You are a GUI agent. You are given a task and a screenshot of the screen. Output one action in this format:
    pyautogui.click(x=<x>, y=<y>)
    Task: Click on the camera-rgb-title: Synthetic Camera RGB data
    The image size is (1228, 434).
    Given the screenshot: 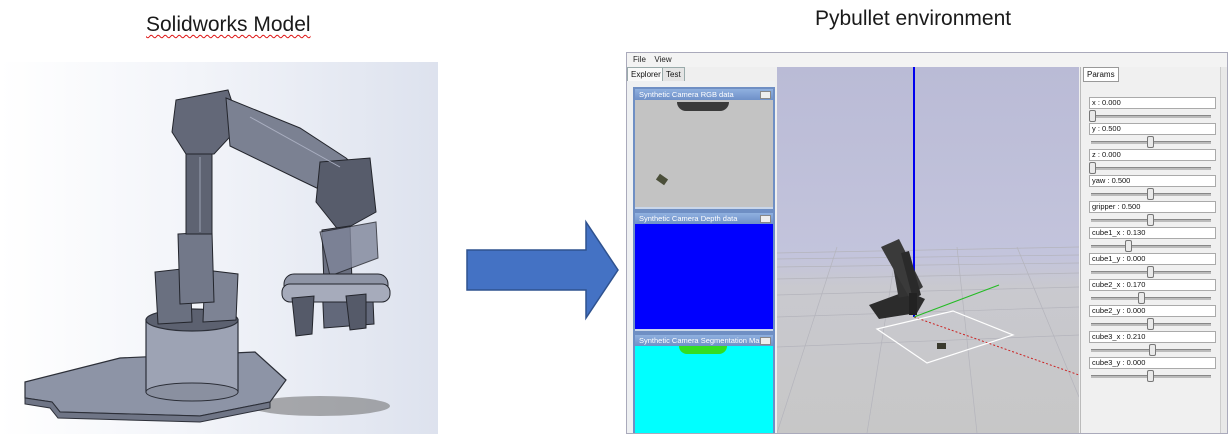 What is the action you would take?
    pyautogui.click(x=704, y=94)
    